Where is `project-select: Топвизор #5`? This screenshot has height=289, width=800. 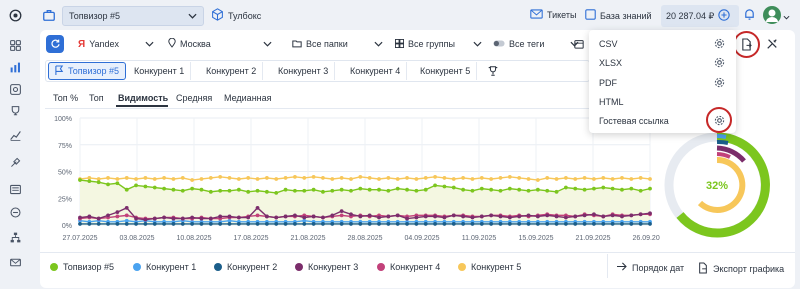 project-select: Топвизор #5 is located at coordinates (133, 16).